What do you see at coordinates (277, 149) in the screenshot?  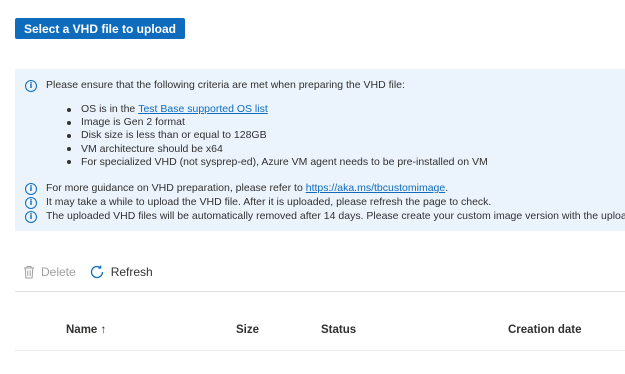 I see `criteria-item: VM architecture should be x64` at bounding box center [277, 149].